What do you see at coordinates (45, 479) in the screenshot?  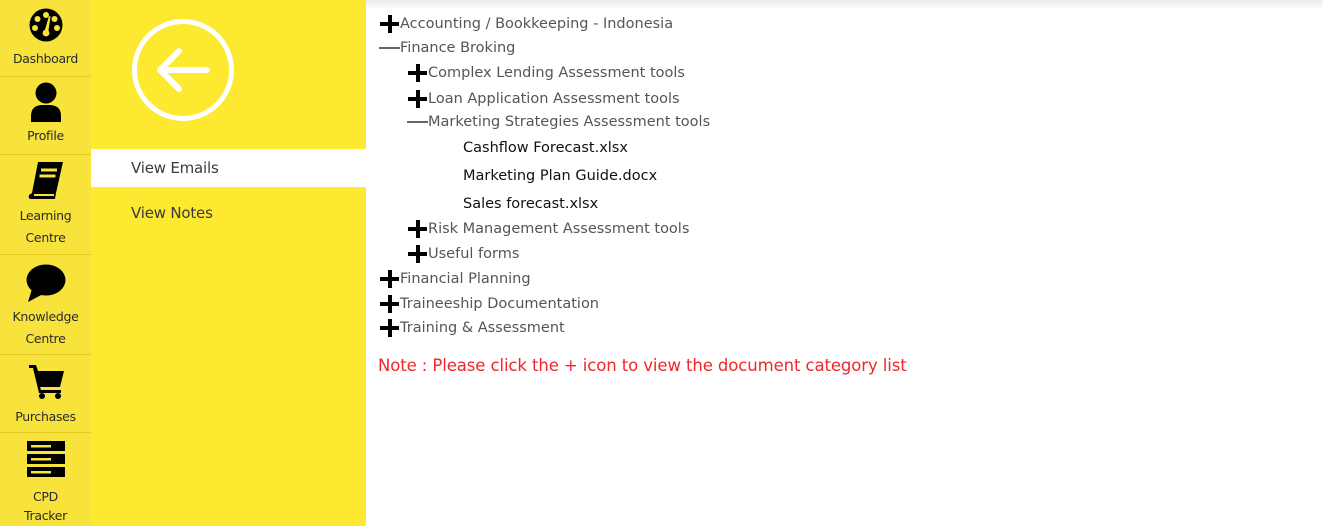 I see `rail-item-cpd-tracker: CPD Tracker` at bounding box center [45, 479].